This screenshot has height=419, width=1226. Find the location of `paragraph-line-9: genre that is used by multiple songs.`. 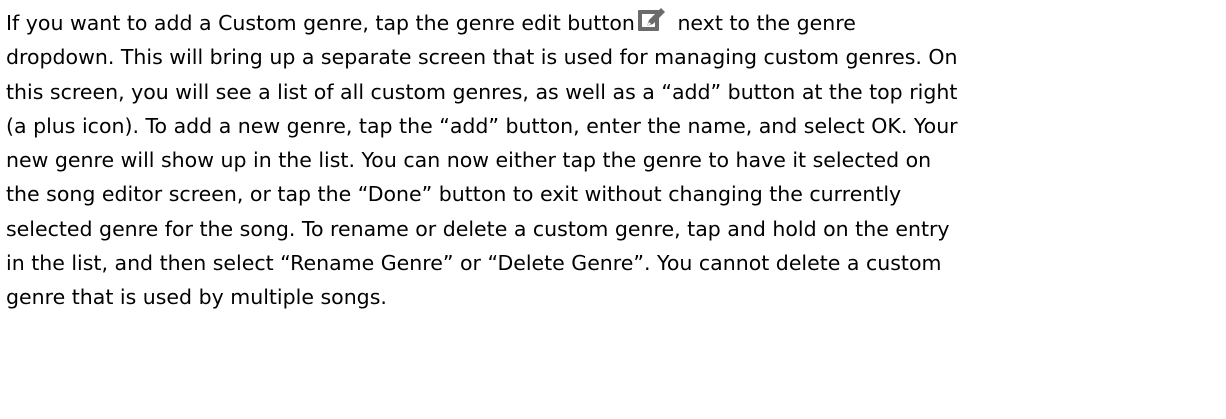

paragraph-line-9: genre that is used by multiple songs. is located at coordinates (196, 297).